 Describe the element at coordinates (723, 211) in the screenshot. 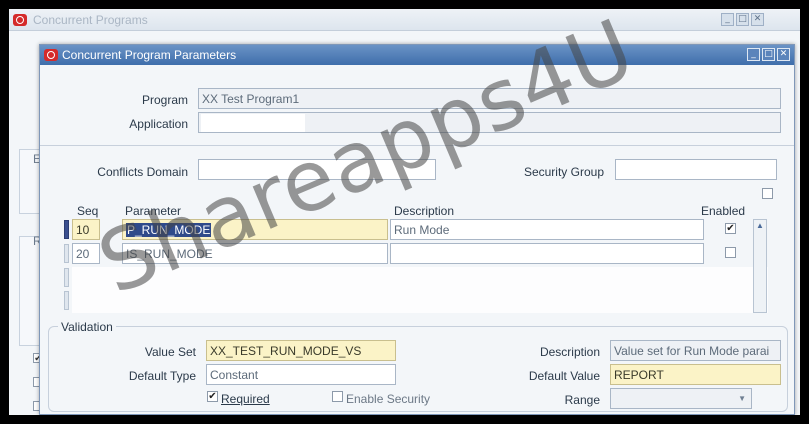

I see `column-header-enabled: Enabled` at that location.